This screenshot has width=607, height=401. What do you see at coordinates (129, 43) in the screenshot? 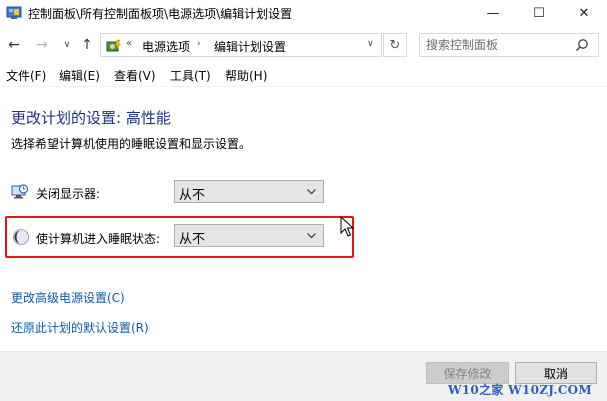
I see `address-overflow-icon: «` at bounding box center [129, 43].